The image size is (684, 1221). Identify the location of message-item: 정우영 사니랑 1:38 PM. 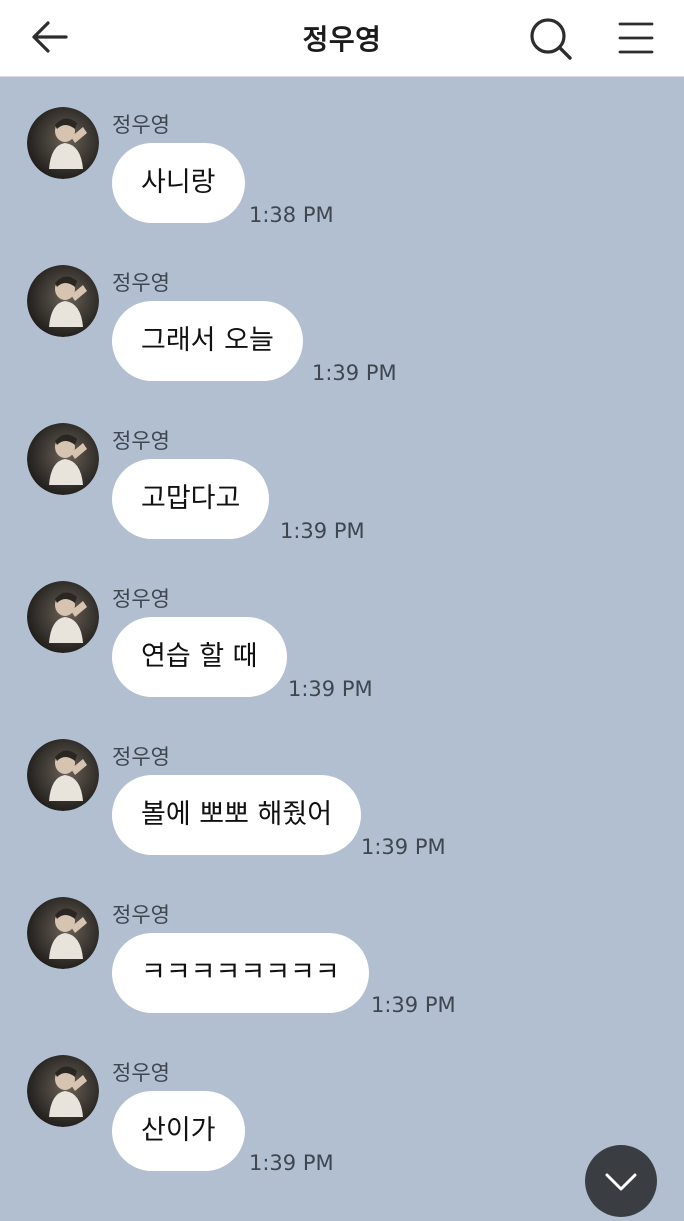
(342, 153).